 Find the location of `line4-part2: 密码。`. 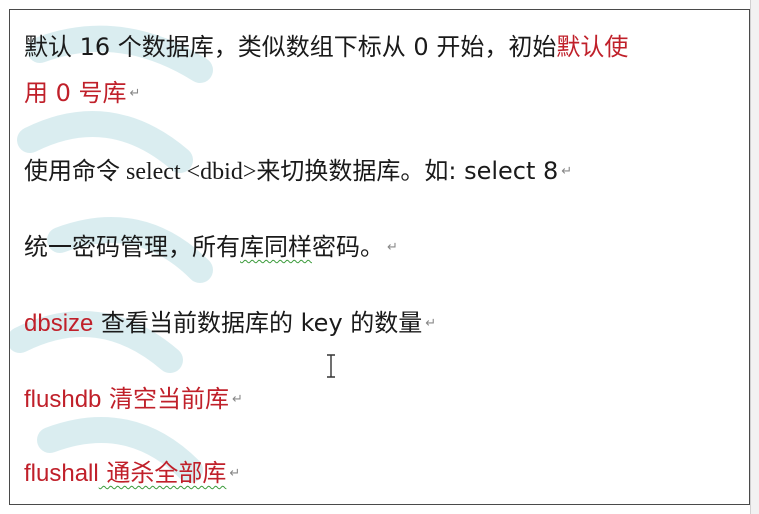

line4-part2: 密码。 is located at coordinates (348, 247).